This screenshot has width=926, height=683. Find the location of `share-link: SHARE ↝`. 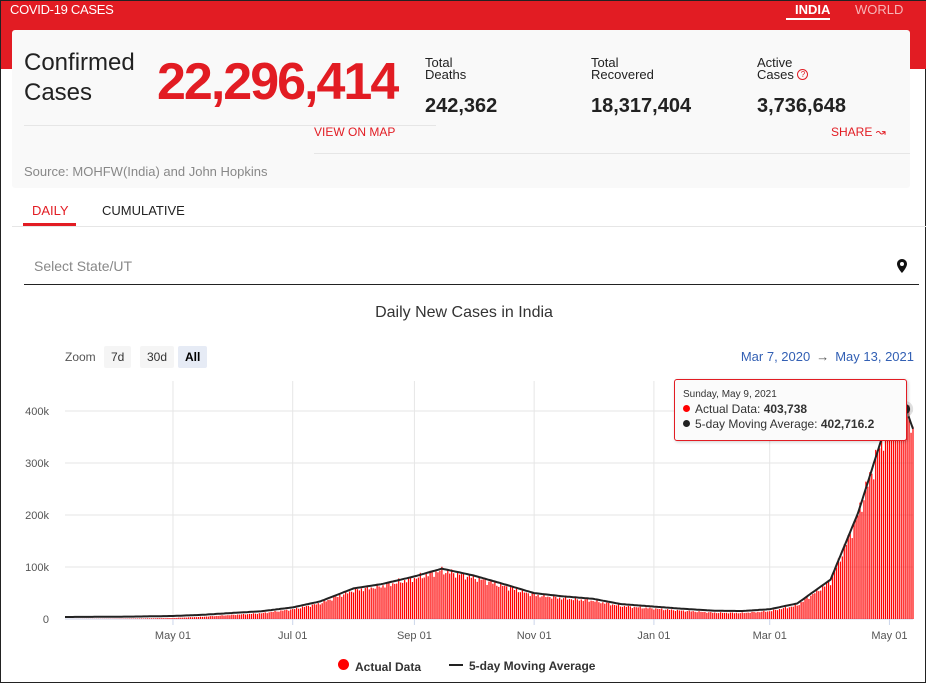

share-link: SHARE ↝ is located at coordinates (858, 132).